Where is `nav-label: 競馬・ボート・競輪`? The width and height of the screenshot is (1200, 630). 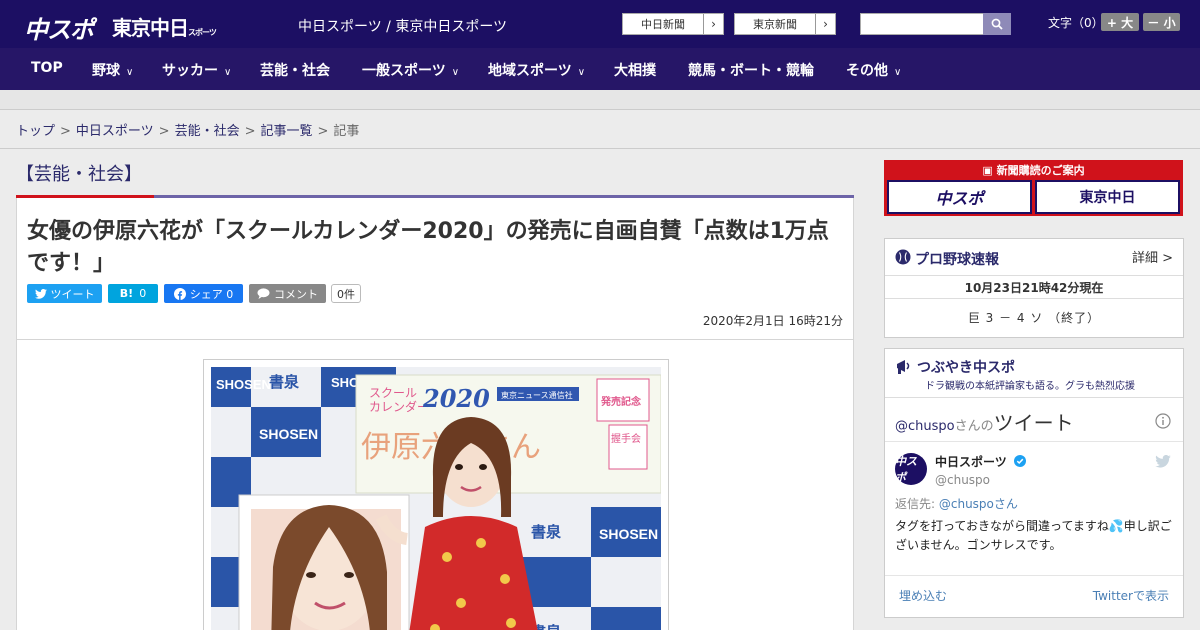
nav-label: 競馬・ボート・競輪 is located at coordinates (751, 71).